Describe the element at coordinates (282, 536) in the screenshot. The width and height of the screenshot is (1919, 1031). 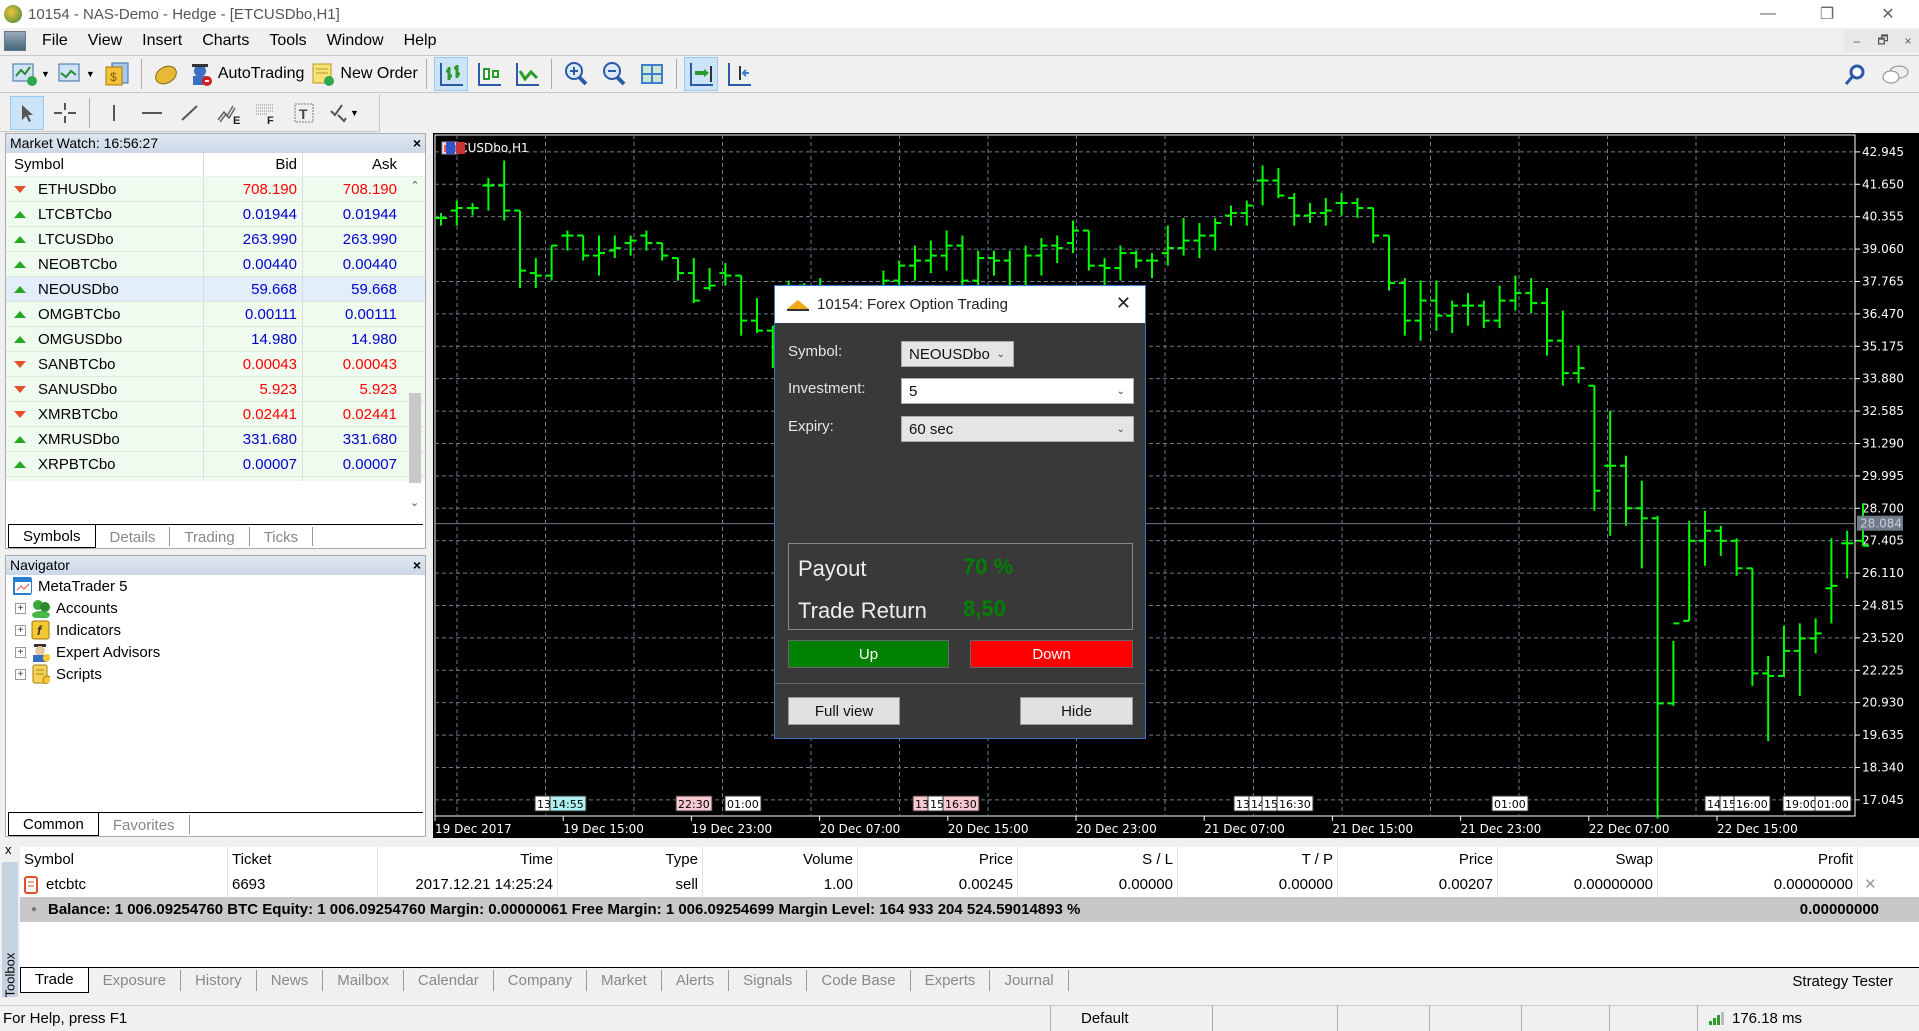
I see `tab-ticks: Ticks` at that location.